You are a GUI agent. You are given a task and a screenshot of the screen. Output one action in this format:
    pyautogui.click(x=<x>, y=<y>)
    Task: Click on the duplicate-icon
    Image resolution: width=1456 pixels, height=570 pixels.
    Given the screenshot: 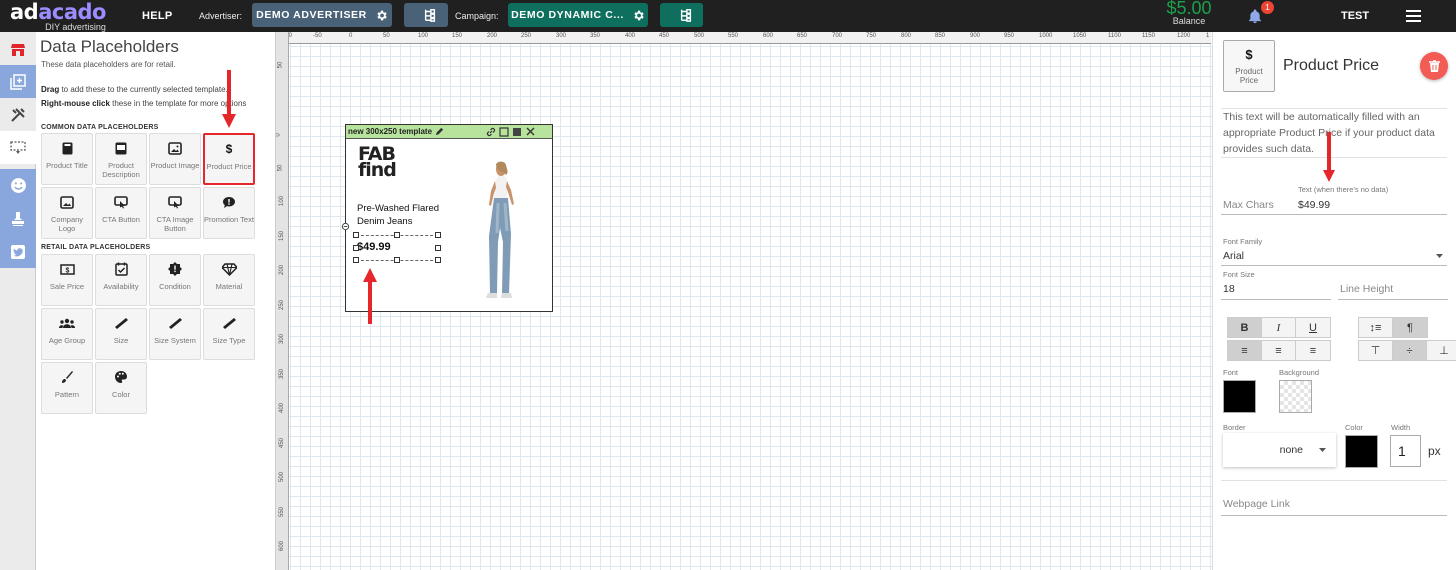 What is the action you would take?
    pyautogui.click(x=504, y=131)
    